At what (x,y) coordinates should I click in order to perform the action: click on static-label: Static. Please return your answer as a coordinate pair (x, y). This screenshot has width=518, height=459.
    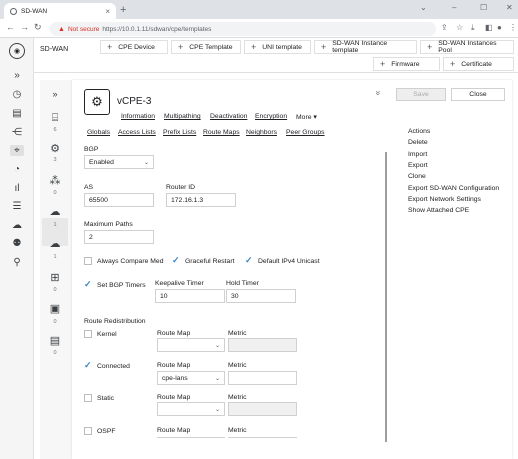
    Looking at the image, I should click on (105, 398).